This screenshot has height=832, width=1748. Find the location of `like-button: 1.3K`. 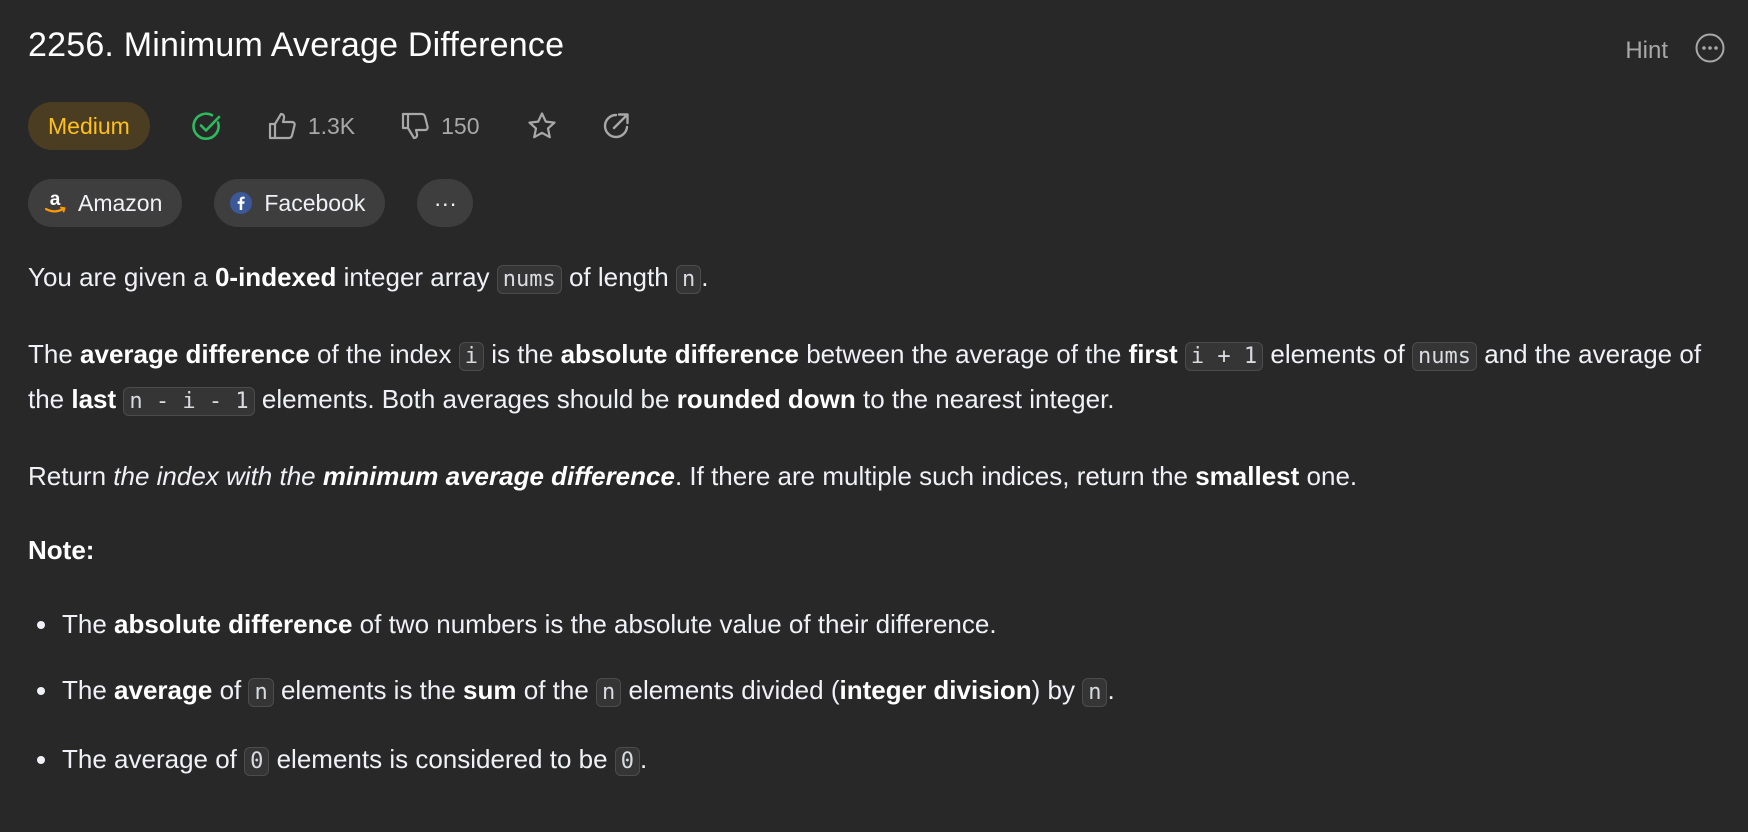

like-button: 1.3K is located at coordinates (310, 126).